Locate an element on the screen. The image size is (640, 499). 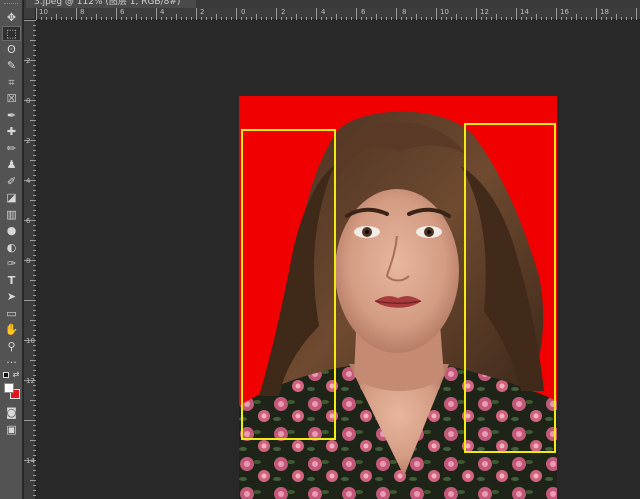
toolbar-grip is located at coordinates (11, 4).